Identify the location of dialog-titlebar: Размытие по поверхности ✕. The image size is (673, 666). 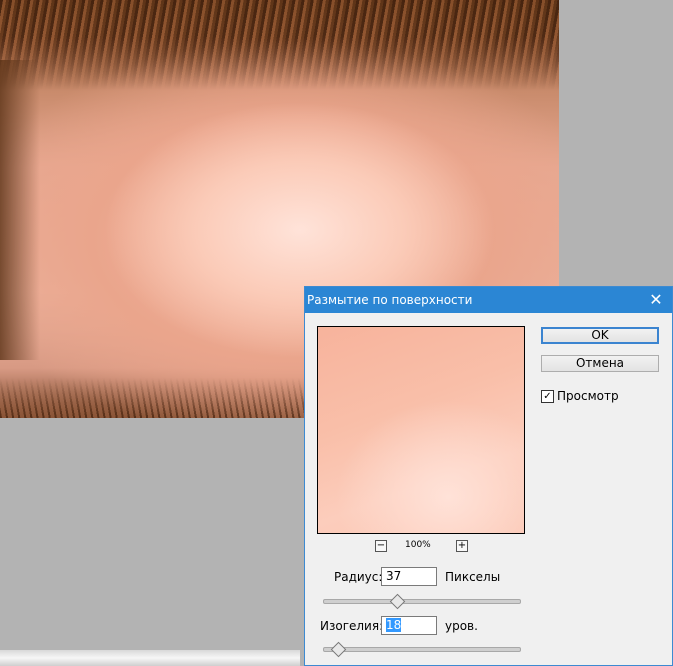
(488, 300).